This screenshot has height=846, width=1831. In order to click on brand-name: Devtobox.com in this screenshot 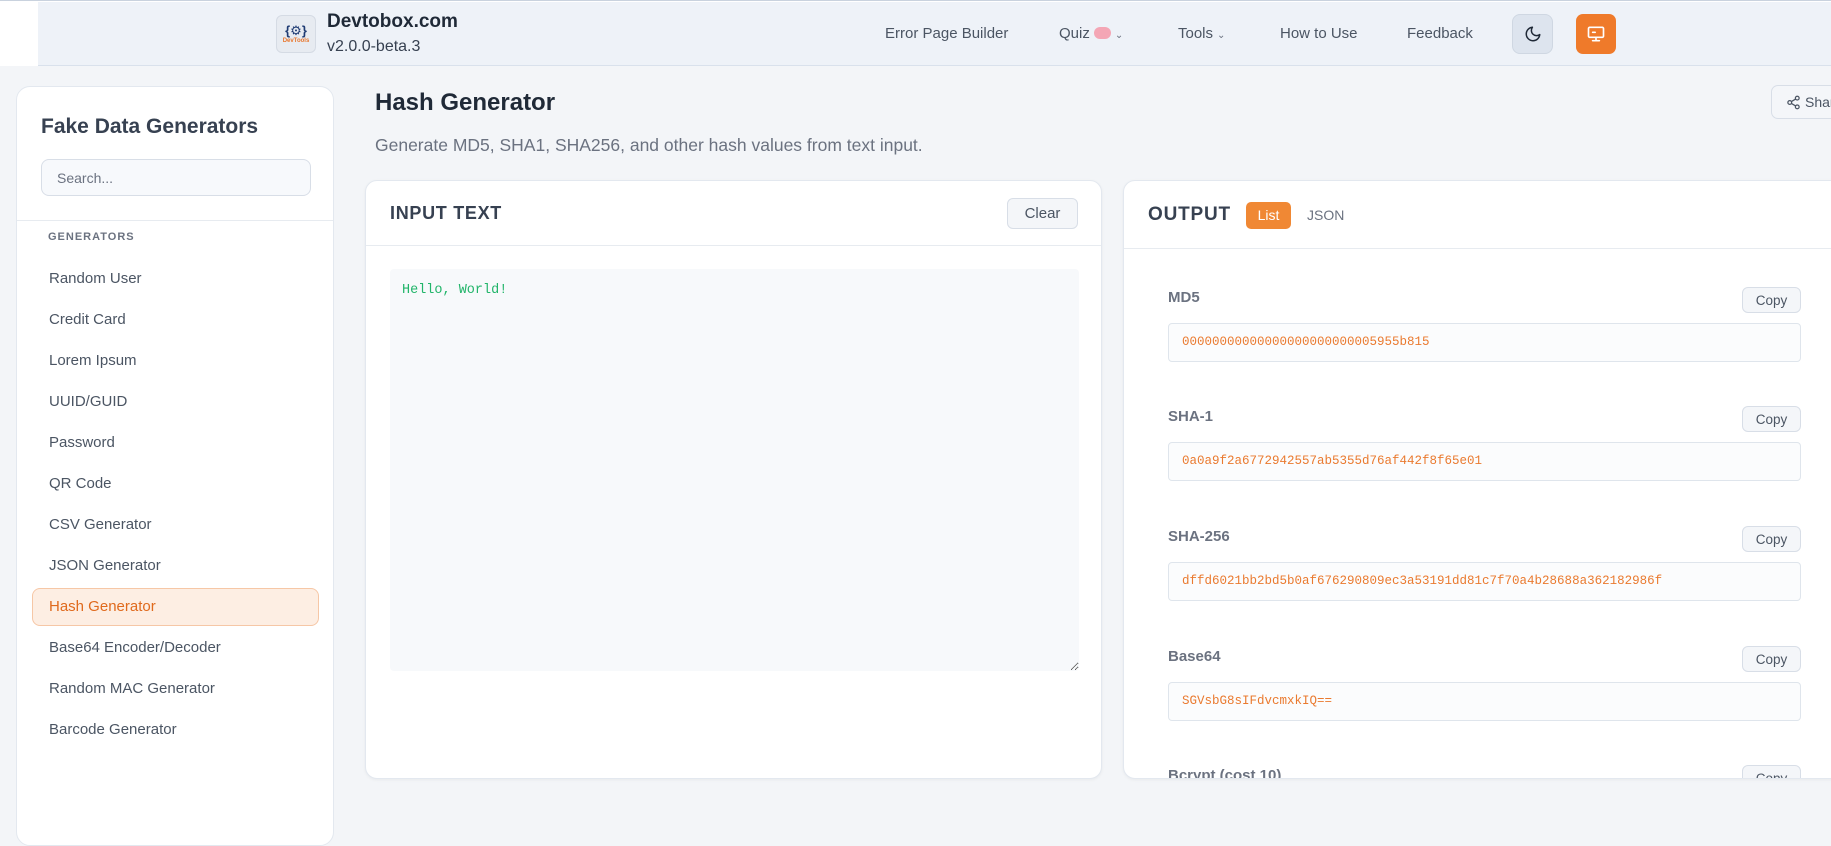, I will do `click(392, 22)`.